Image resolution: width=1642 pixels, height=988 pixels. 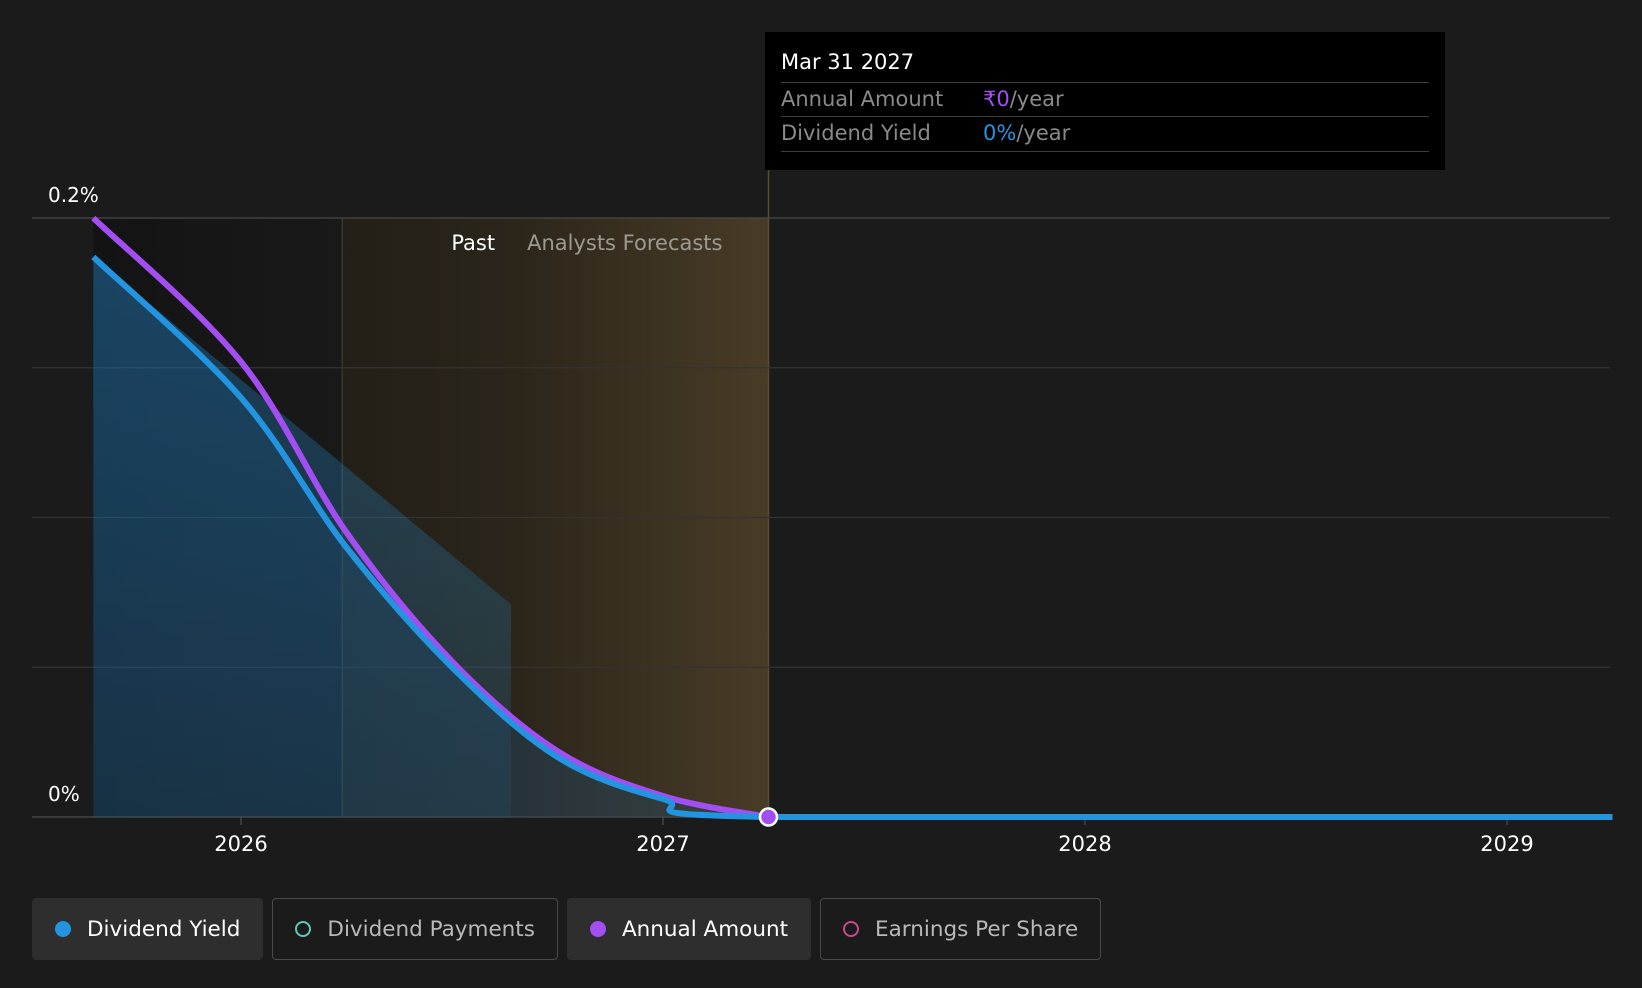 I want to click on y-tick-label: 0%, so click(x=64, y=794).